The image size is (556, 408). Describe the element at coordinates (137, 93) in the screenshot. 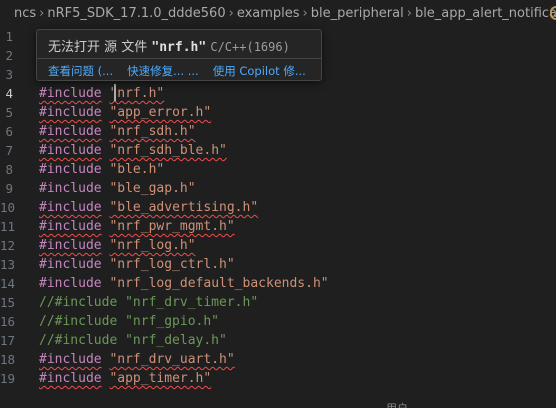

I see `include-path: "nrf.h"` at that location.